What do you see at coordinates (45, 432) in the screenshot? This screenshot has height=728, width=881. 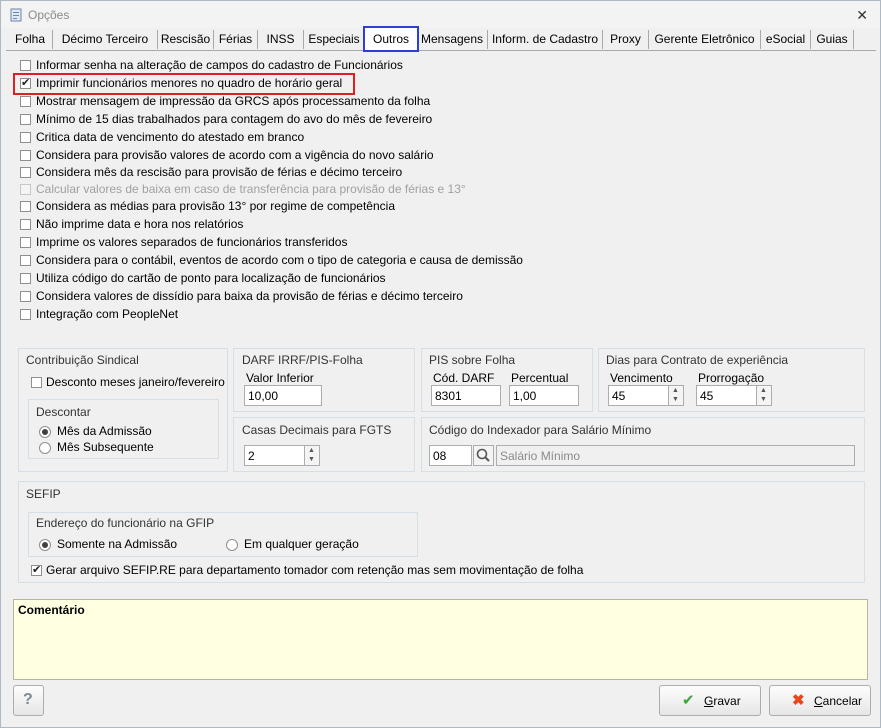 I see `radio-mes-admissao` at bounding box center [45, 432].